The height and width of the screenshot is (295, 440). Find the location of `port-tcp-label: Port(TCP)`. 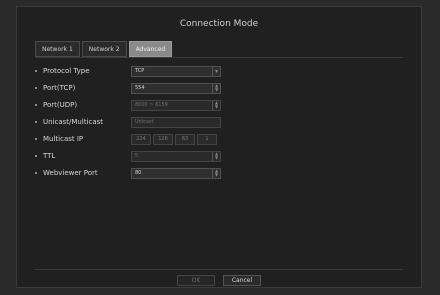

port-tcp-label: Port(TCP) is located at coordinates (55, 88).